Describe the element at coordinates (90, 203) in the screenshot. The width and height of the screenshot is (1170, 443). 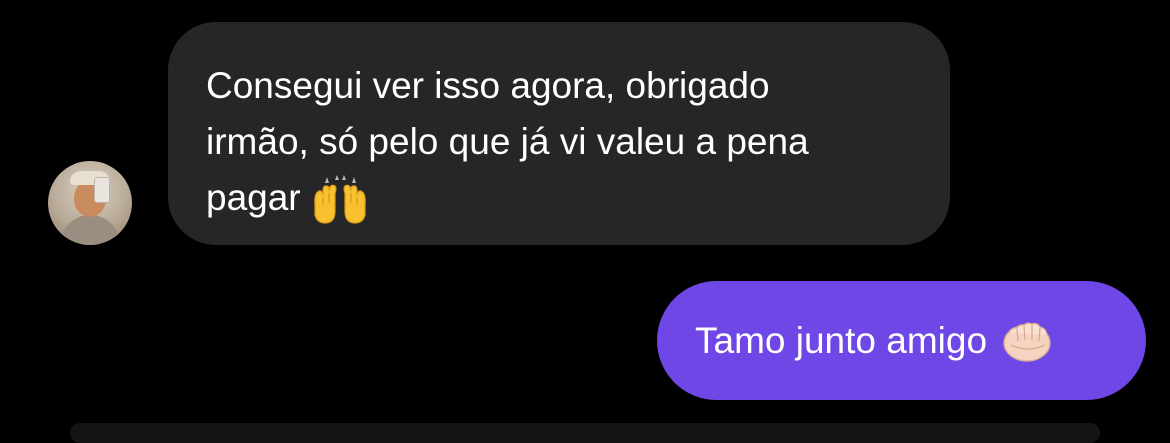
I see `sender-avatar` at that location.